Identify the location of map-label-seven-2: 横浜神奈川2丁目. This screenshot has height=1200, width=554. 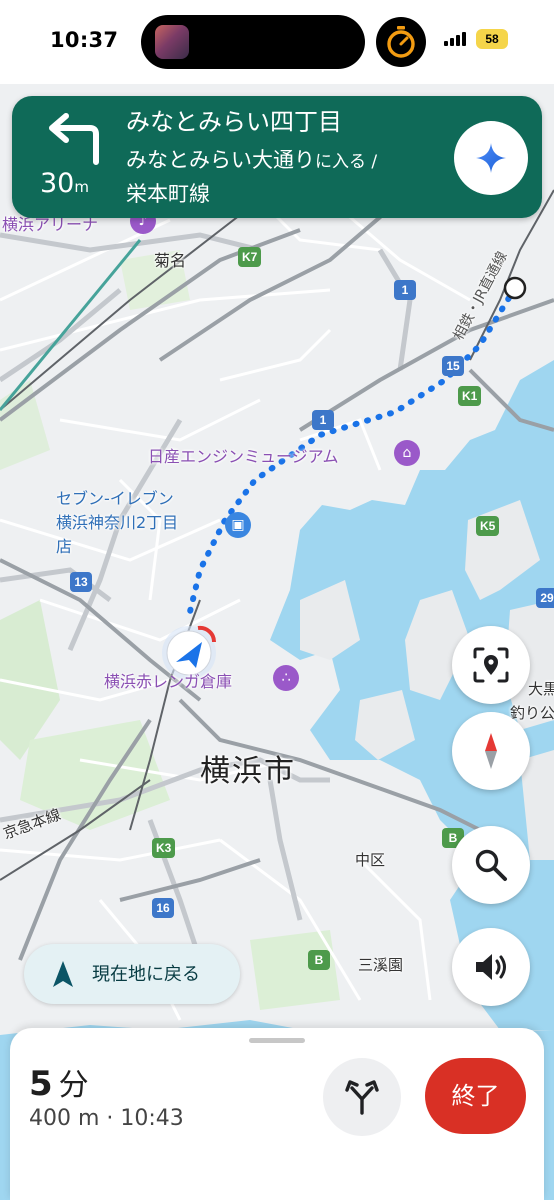
(117, 522).